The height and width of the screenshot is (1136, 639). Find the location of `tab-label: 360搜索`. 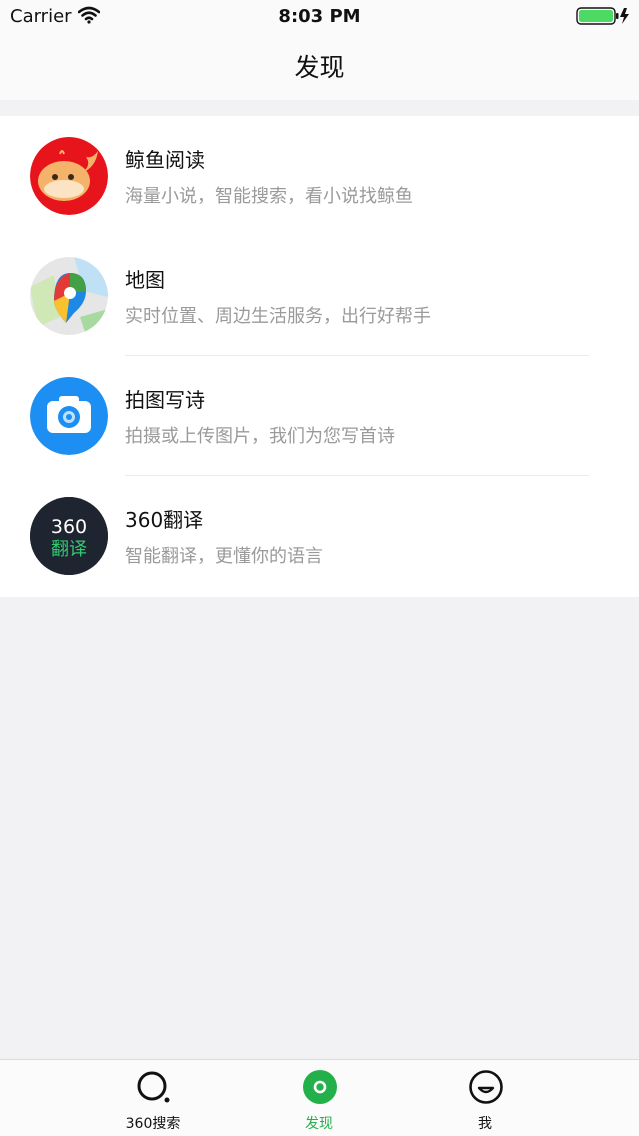

tab-label: 360搜索 is located at coordinates (153, 1124).